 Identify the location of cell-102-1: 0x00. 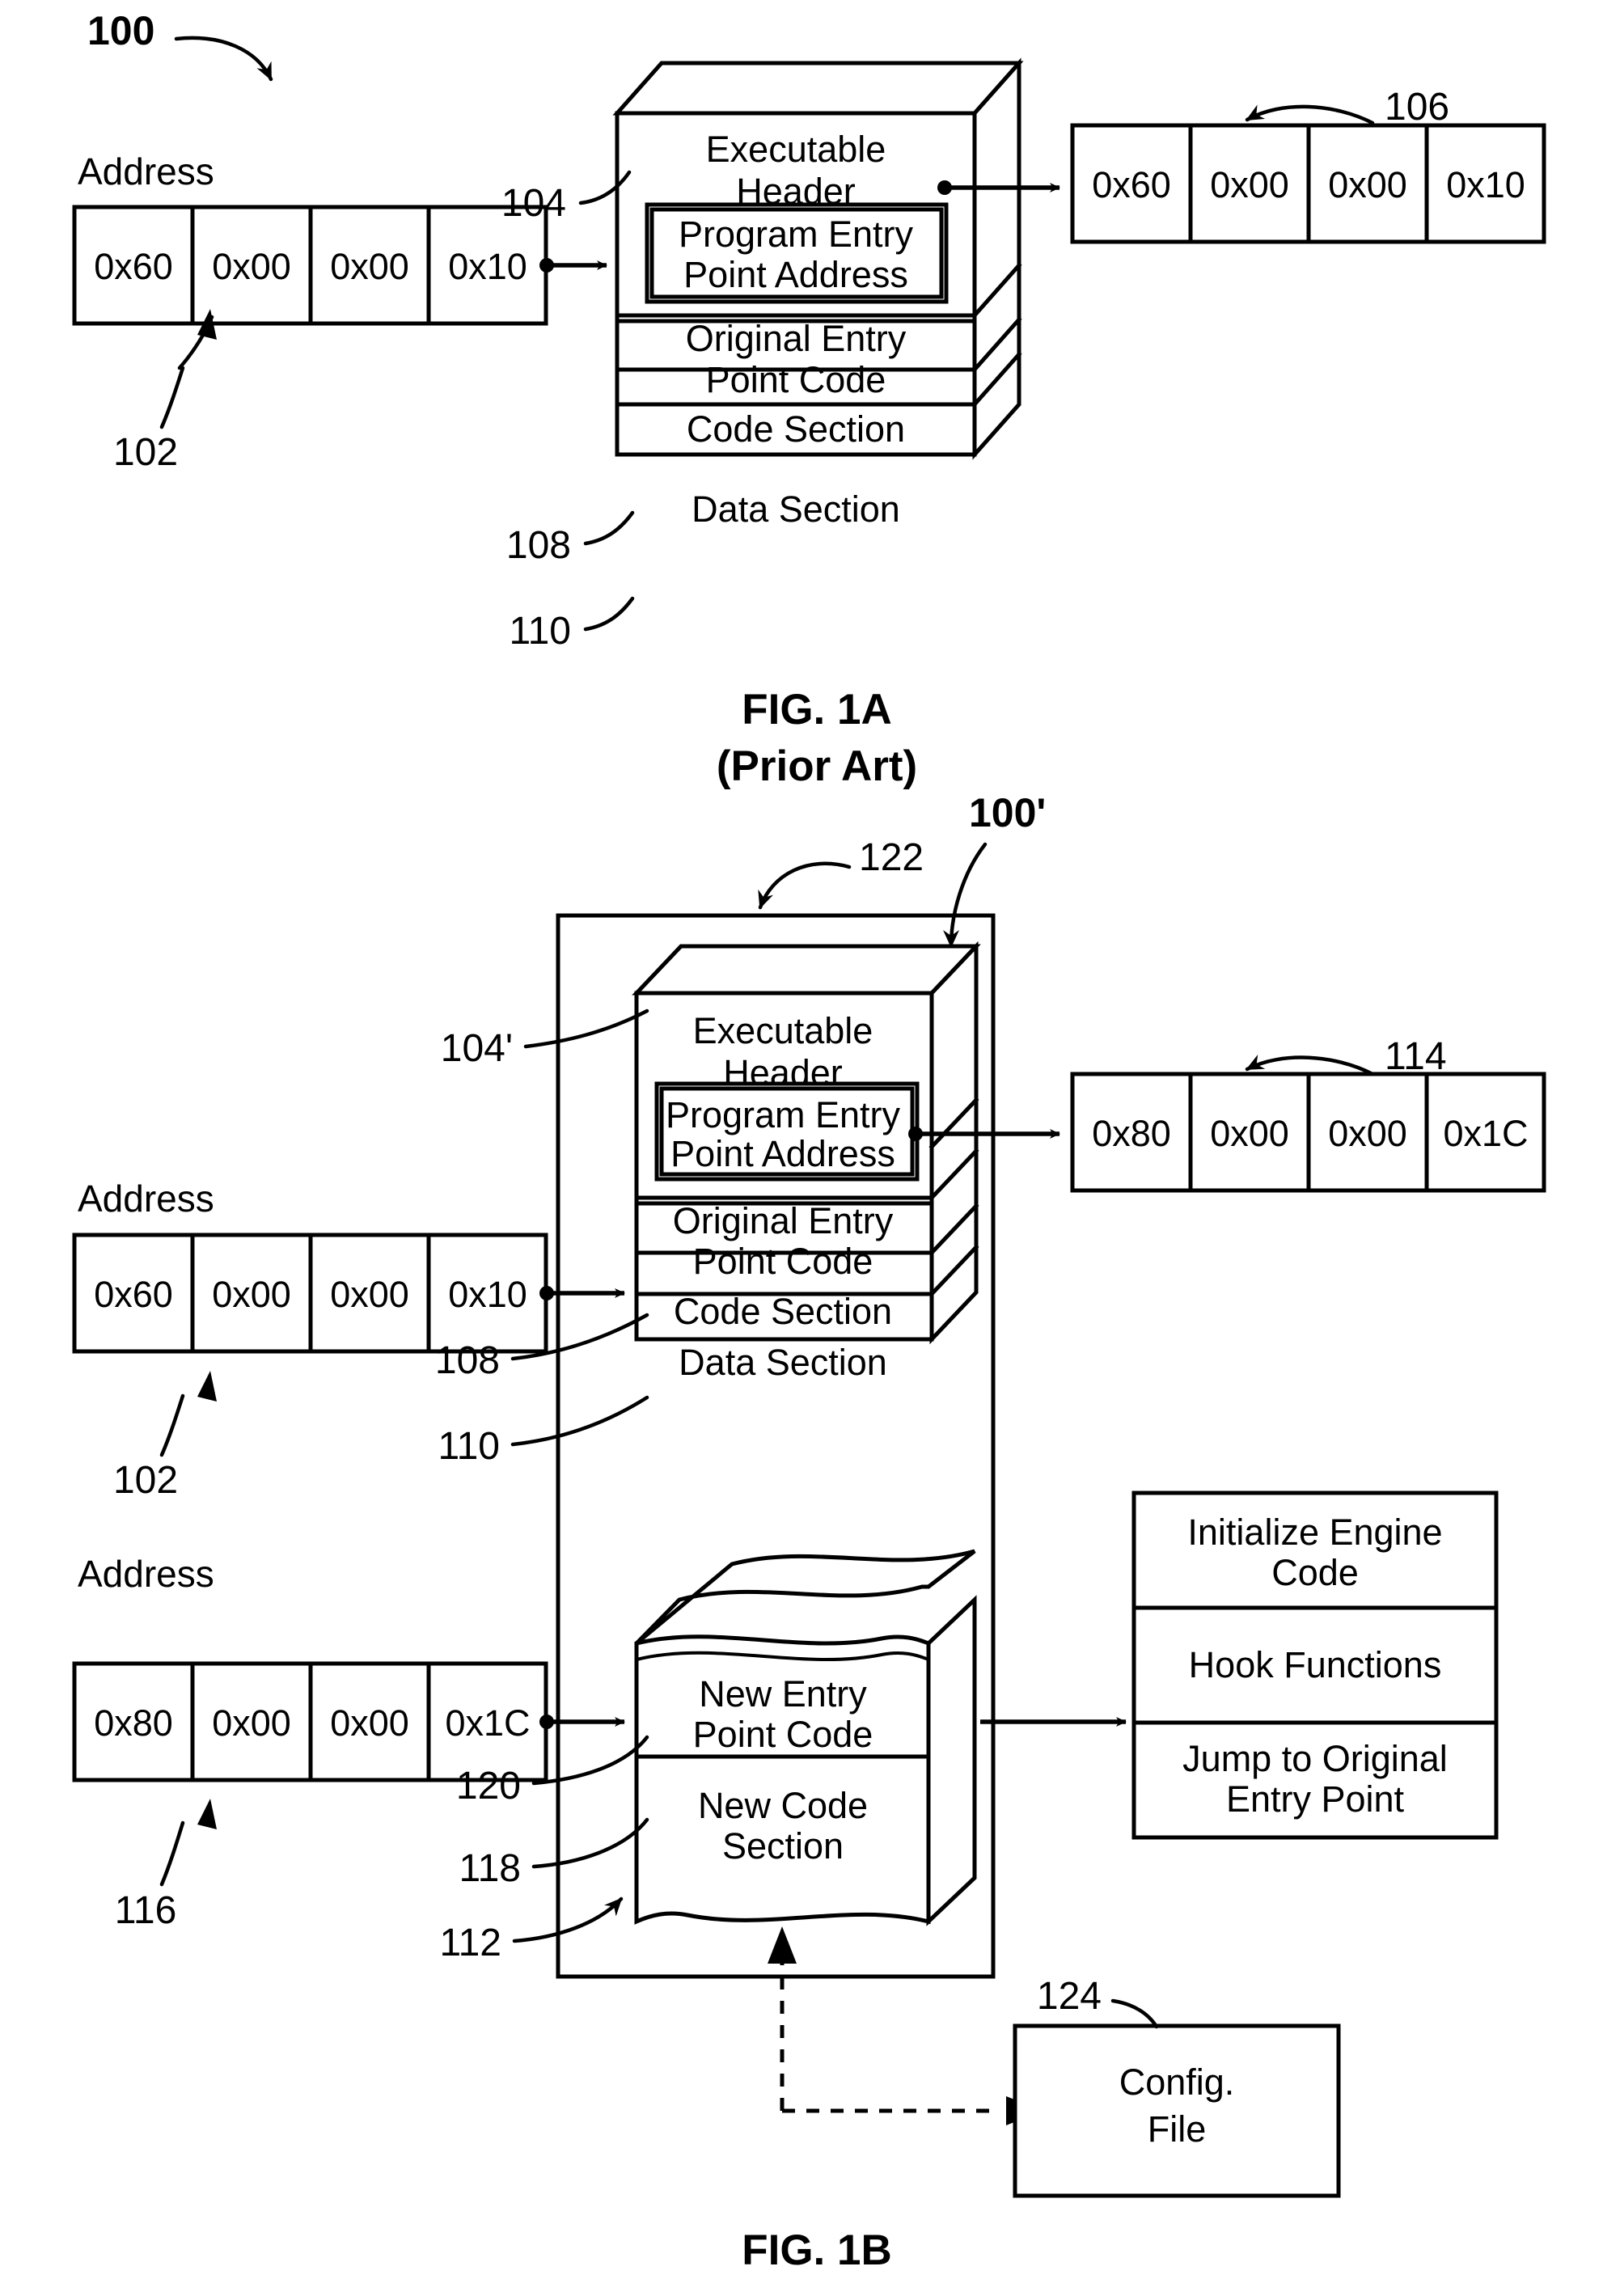
(252, 266).